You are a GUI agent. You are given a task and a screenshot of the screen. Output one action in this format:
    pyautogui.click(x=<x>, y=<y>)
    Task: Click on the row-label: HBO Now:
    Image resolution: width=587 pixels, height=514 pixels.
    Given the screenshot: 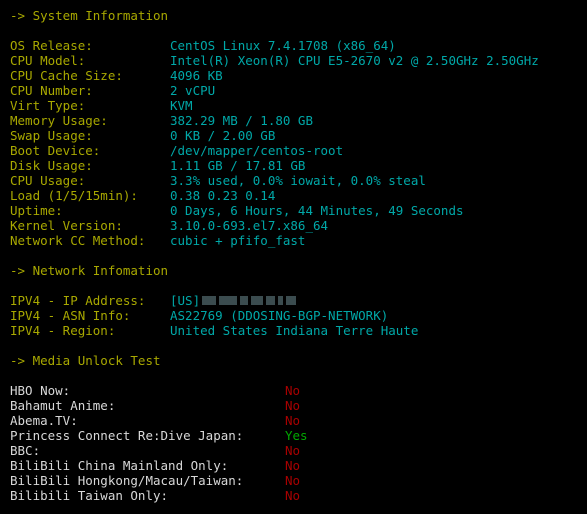 What is the action you would take?
    pyautogui.click(x=40, y=390)
    